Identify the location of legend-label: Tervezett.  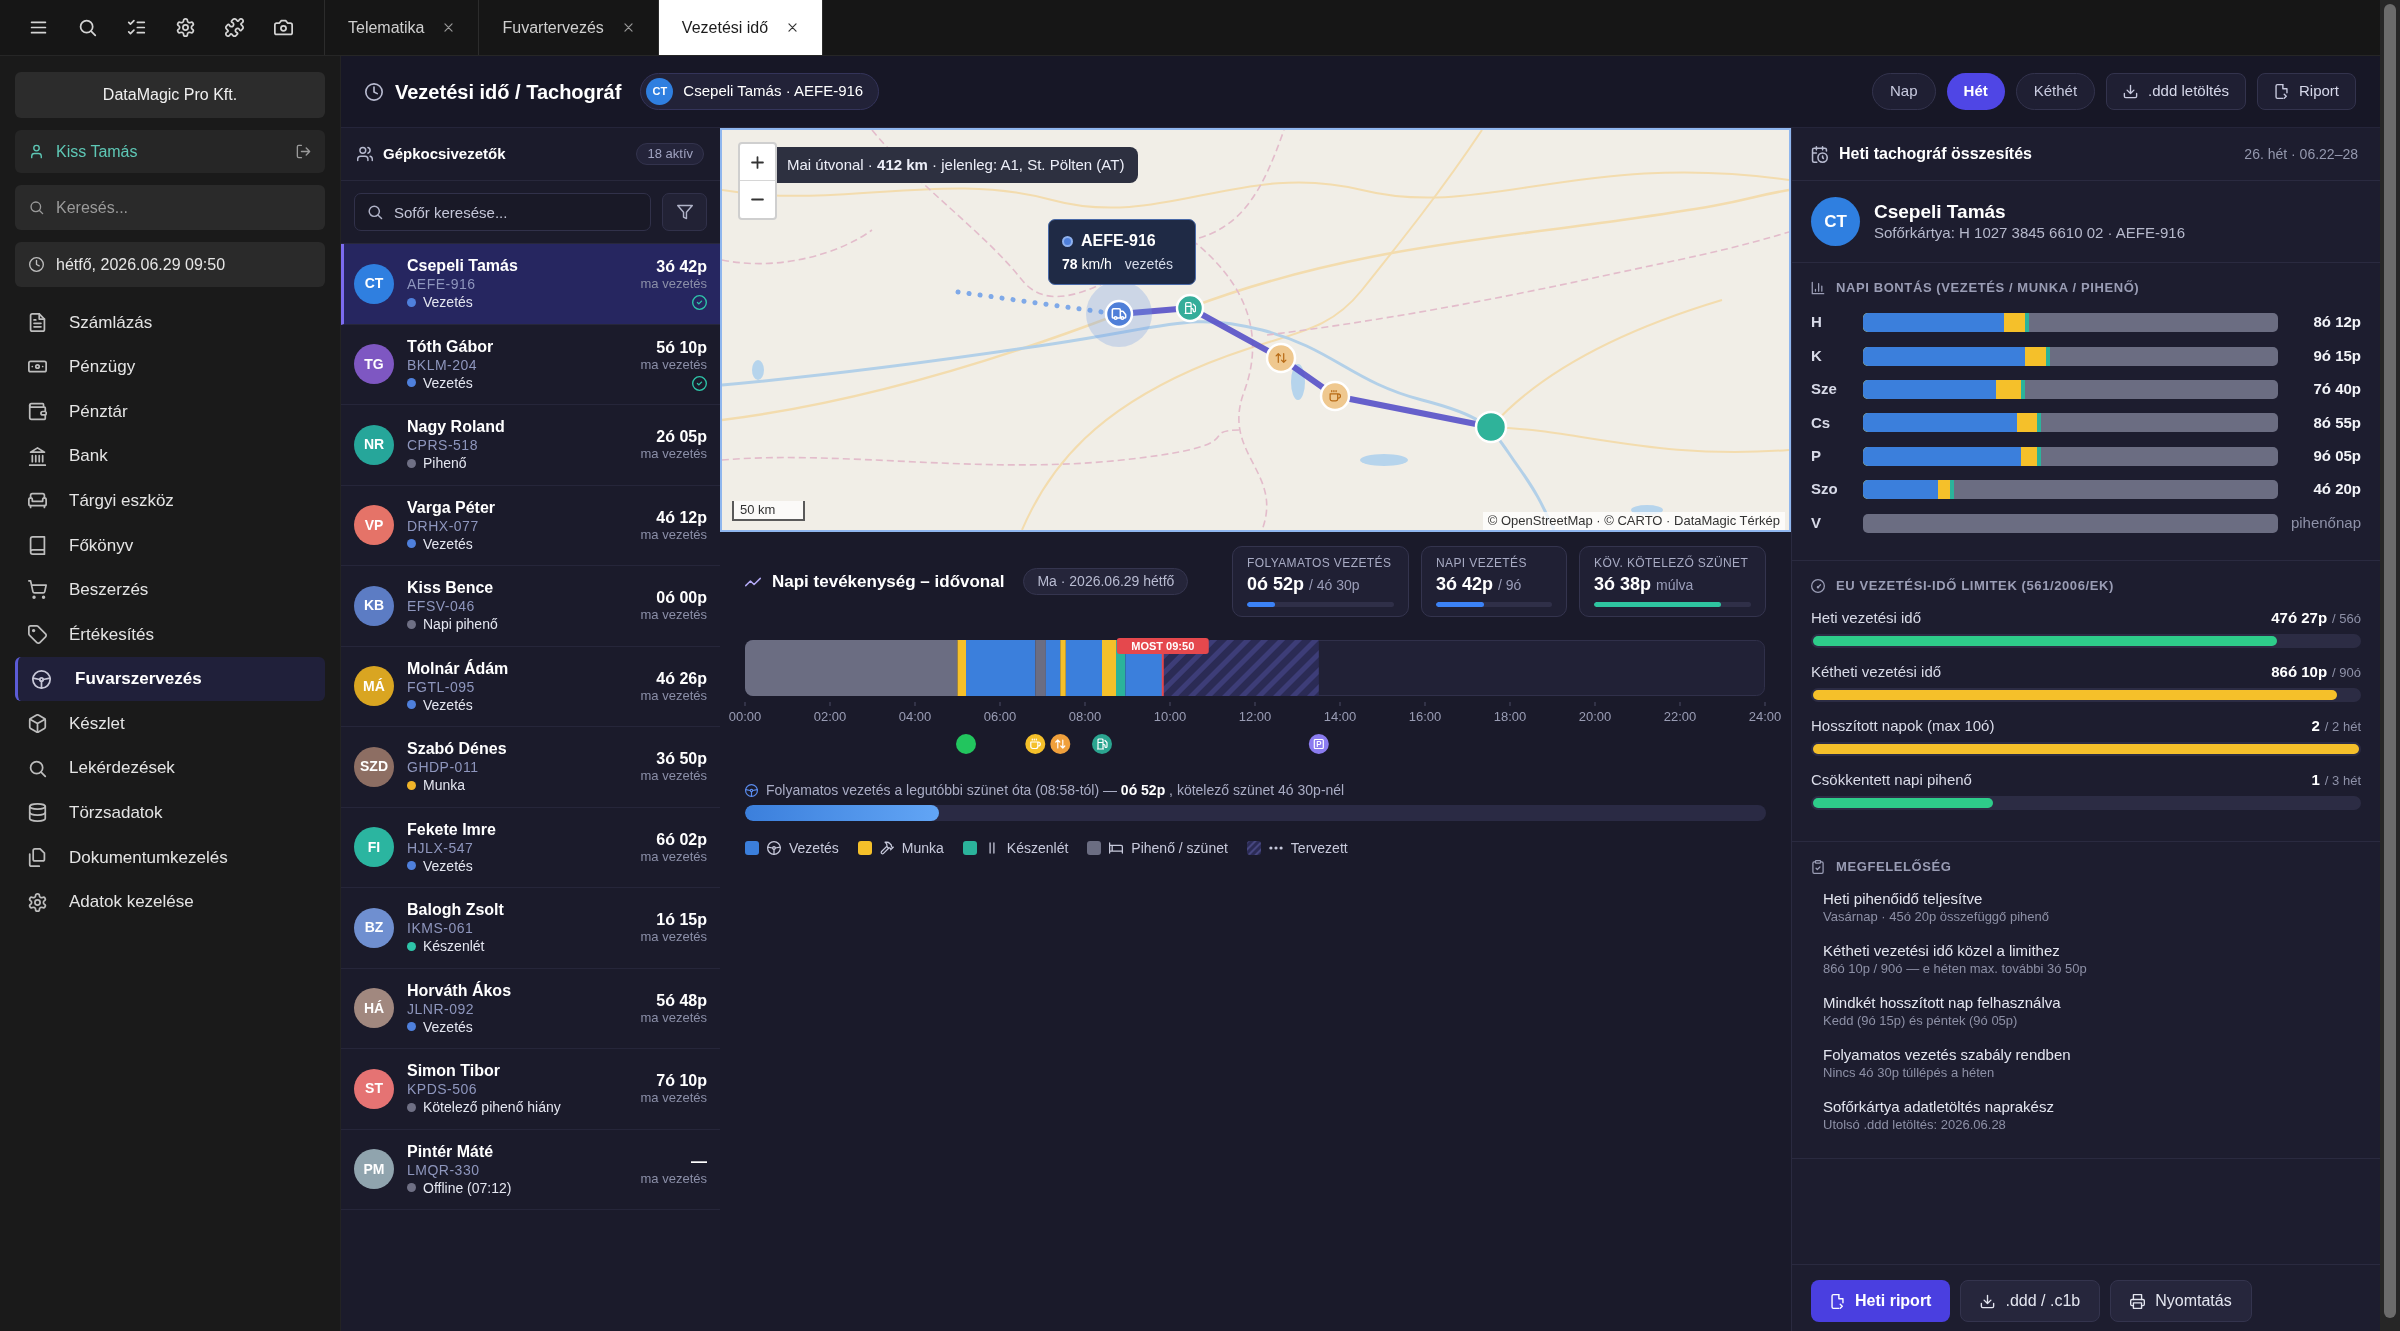
(1319, 848).